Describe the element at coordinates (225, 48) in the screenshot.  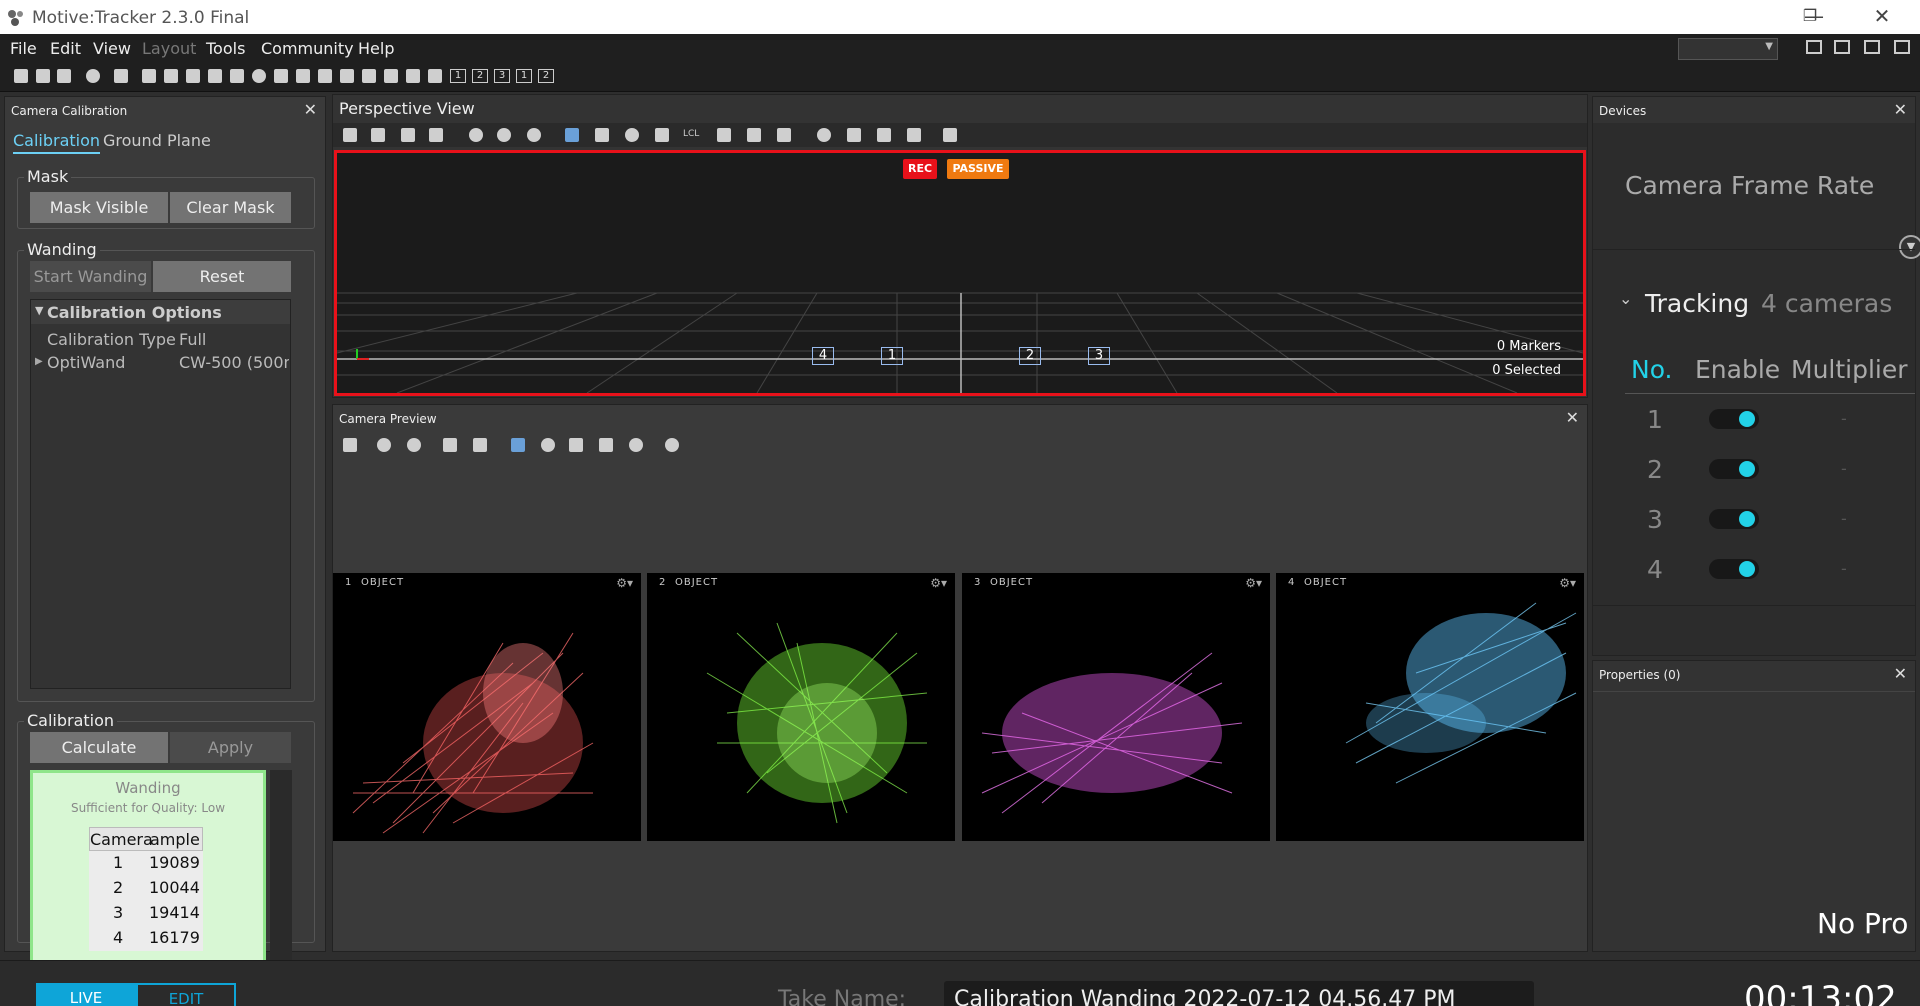
I see `menu-tools: Tools` at that location.